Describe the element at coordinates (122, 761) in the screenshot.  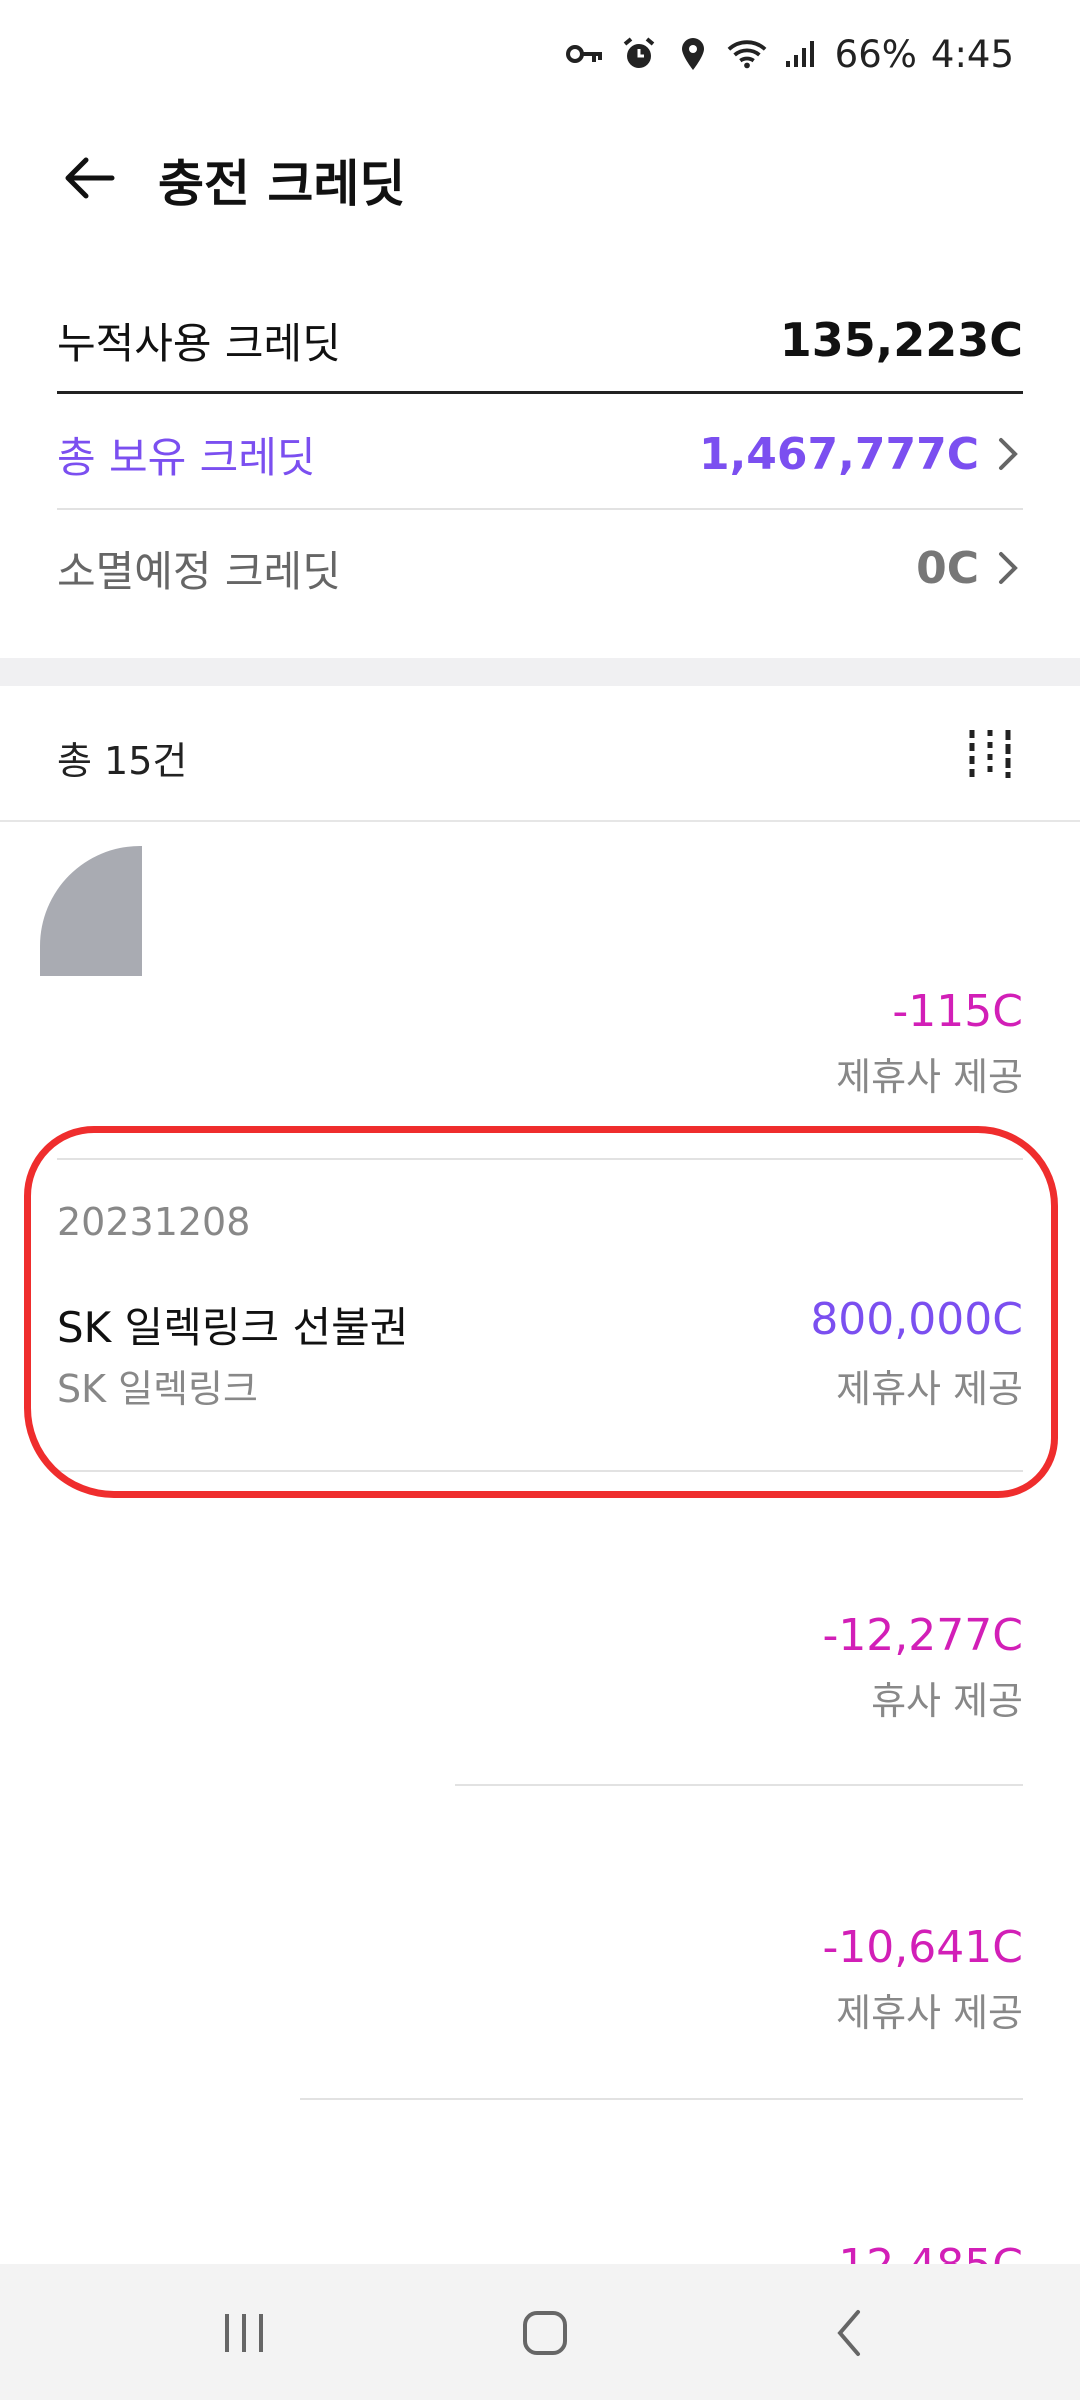
I see `total-count: 총 15건` at that location.